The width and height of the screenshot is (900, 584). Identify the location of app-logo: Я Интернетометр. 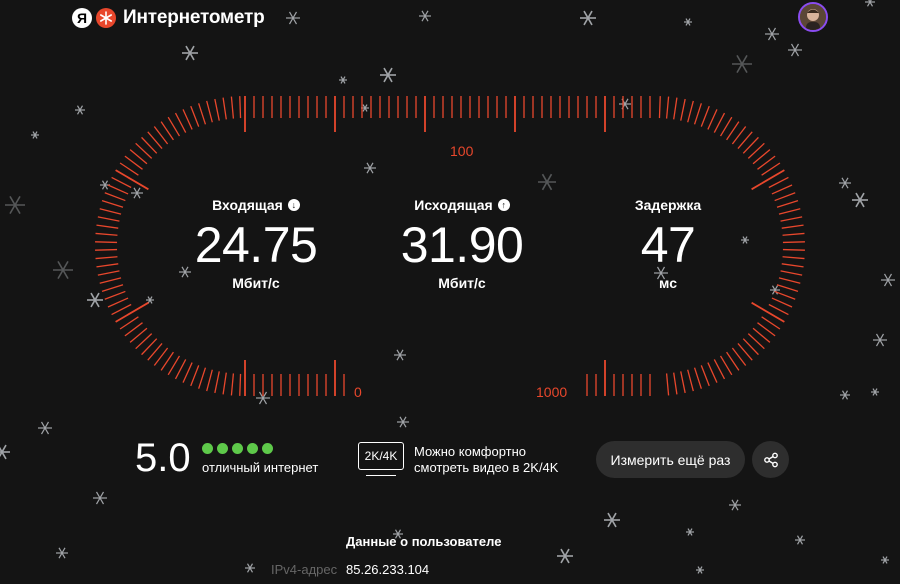
(168, 18).